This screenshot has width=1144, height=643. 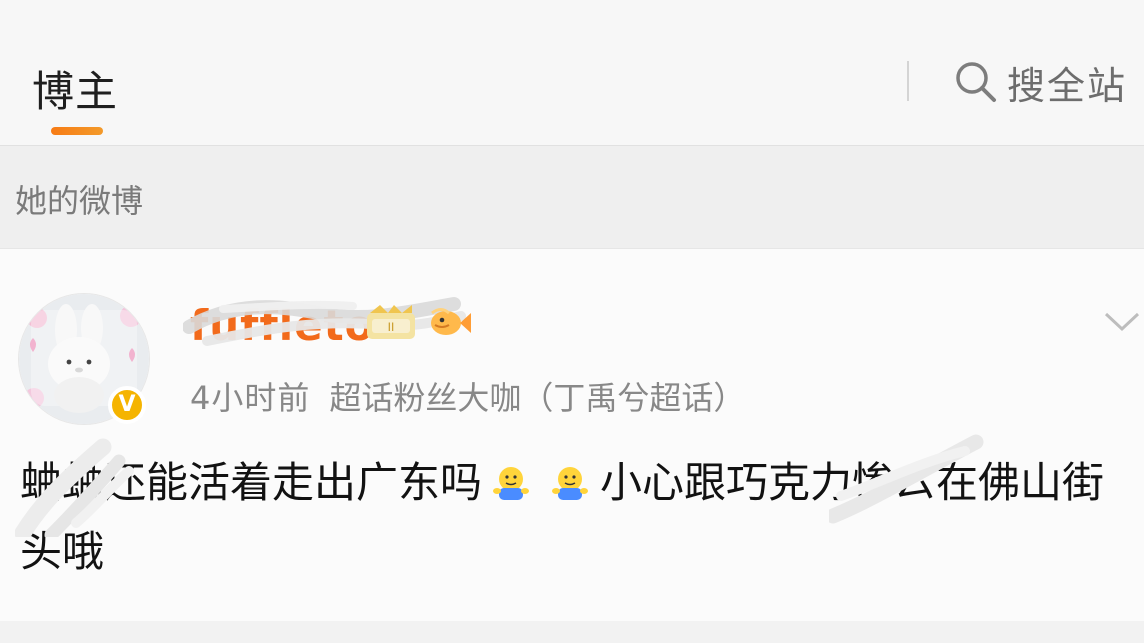 I want to click on post-text-part-1: 蛐蛐还能活着走出广东吗, so click(x=251, y=482).